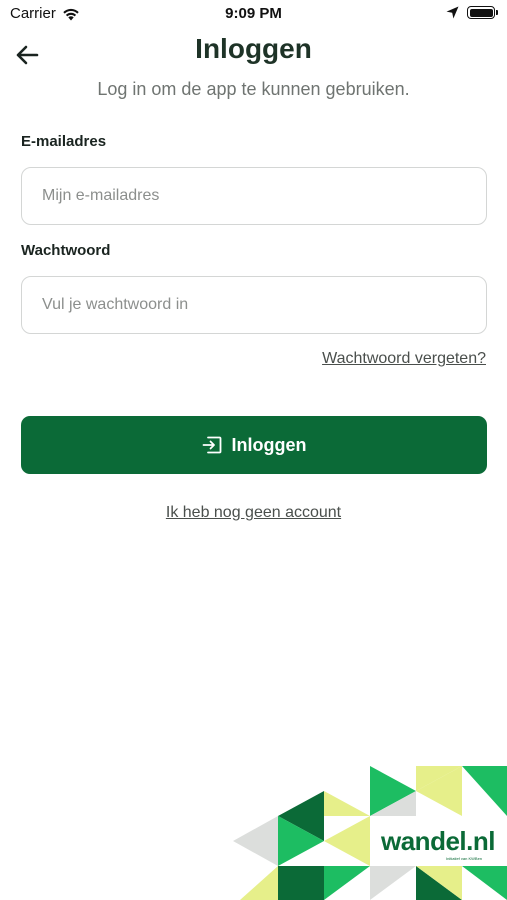  I want to click on no-account-row: Ik heb nog geen account, so click(253, 513).